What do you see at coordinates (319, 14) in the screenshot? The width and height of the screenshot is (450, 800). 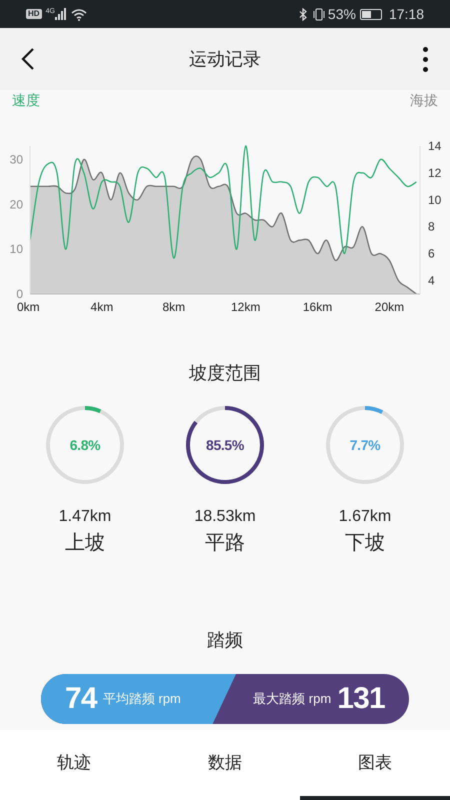 I see `vibrate-icon` at bounding box center [319, 14].